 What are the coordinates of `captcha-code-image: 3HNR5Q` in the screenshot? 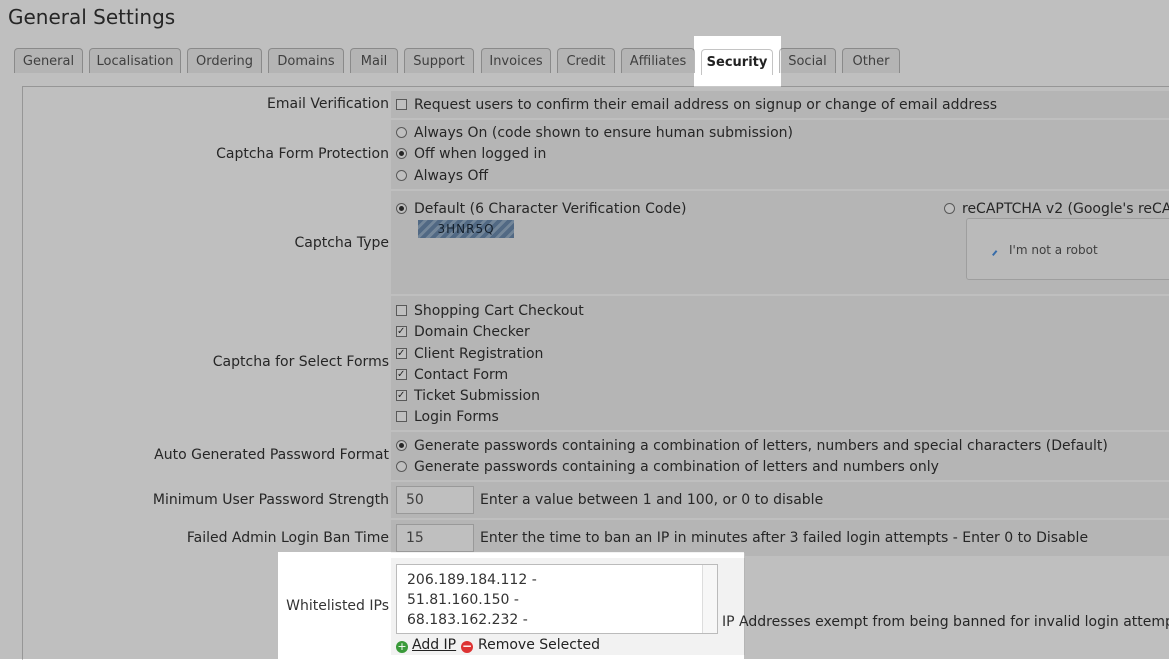 It's located at (466, 229).